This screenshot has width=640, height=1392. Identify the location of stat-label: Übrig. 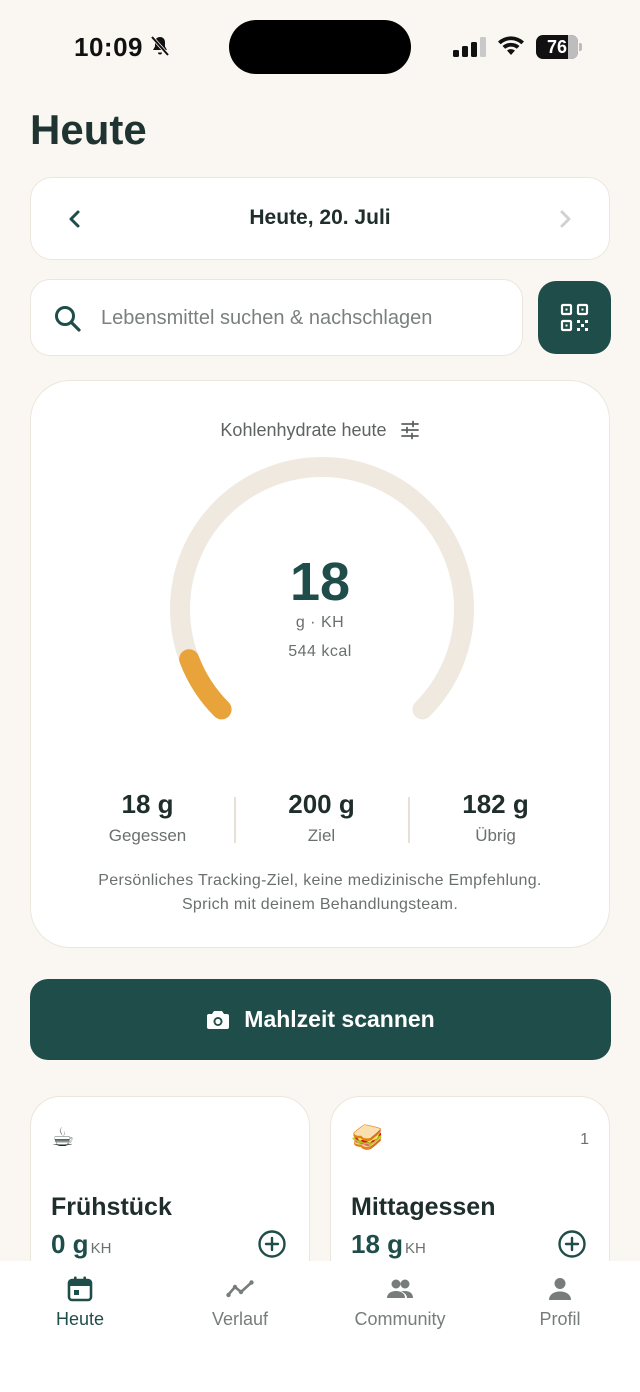
(495, 835).